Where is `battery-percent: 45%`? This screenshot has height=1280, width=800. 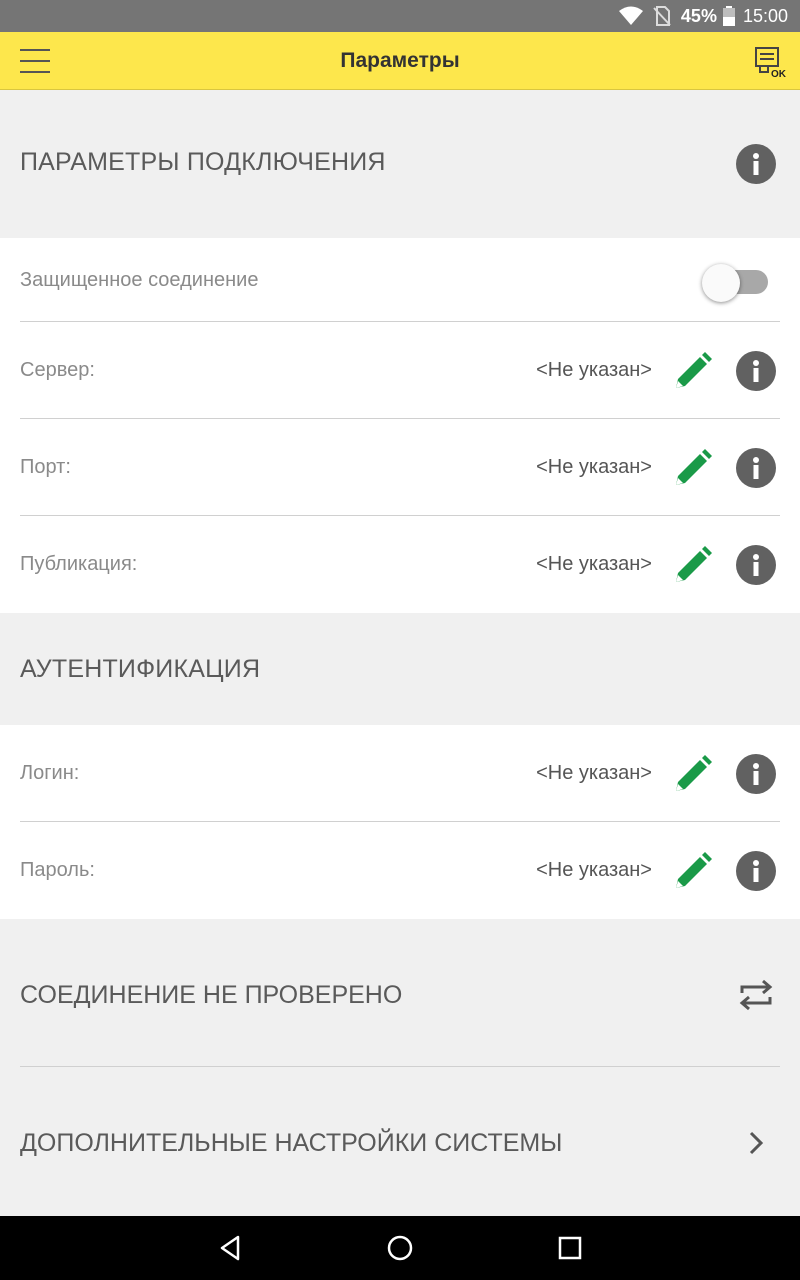 battery-percent: 45% is located at coordinates (698, 15).